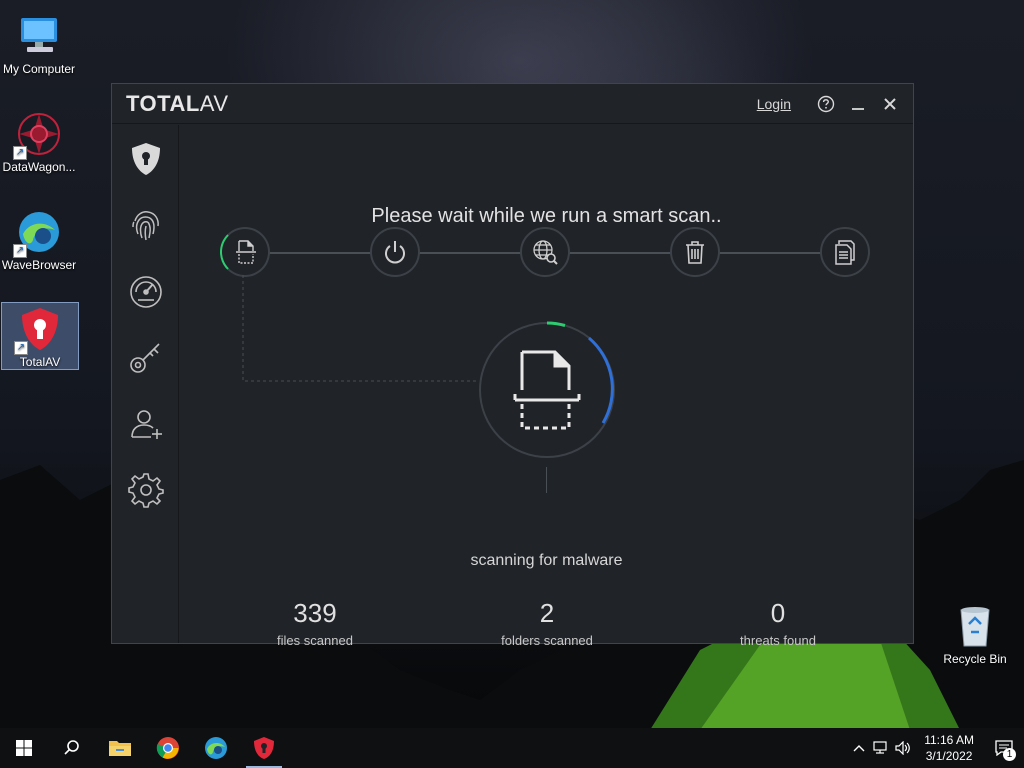 The height and width of the screenshot is (768, 1024). What do you see at coordinates (546, 560) in the screenshot?
I see `scan-status-text: scanning for malware` at bounding box center [546, 560].